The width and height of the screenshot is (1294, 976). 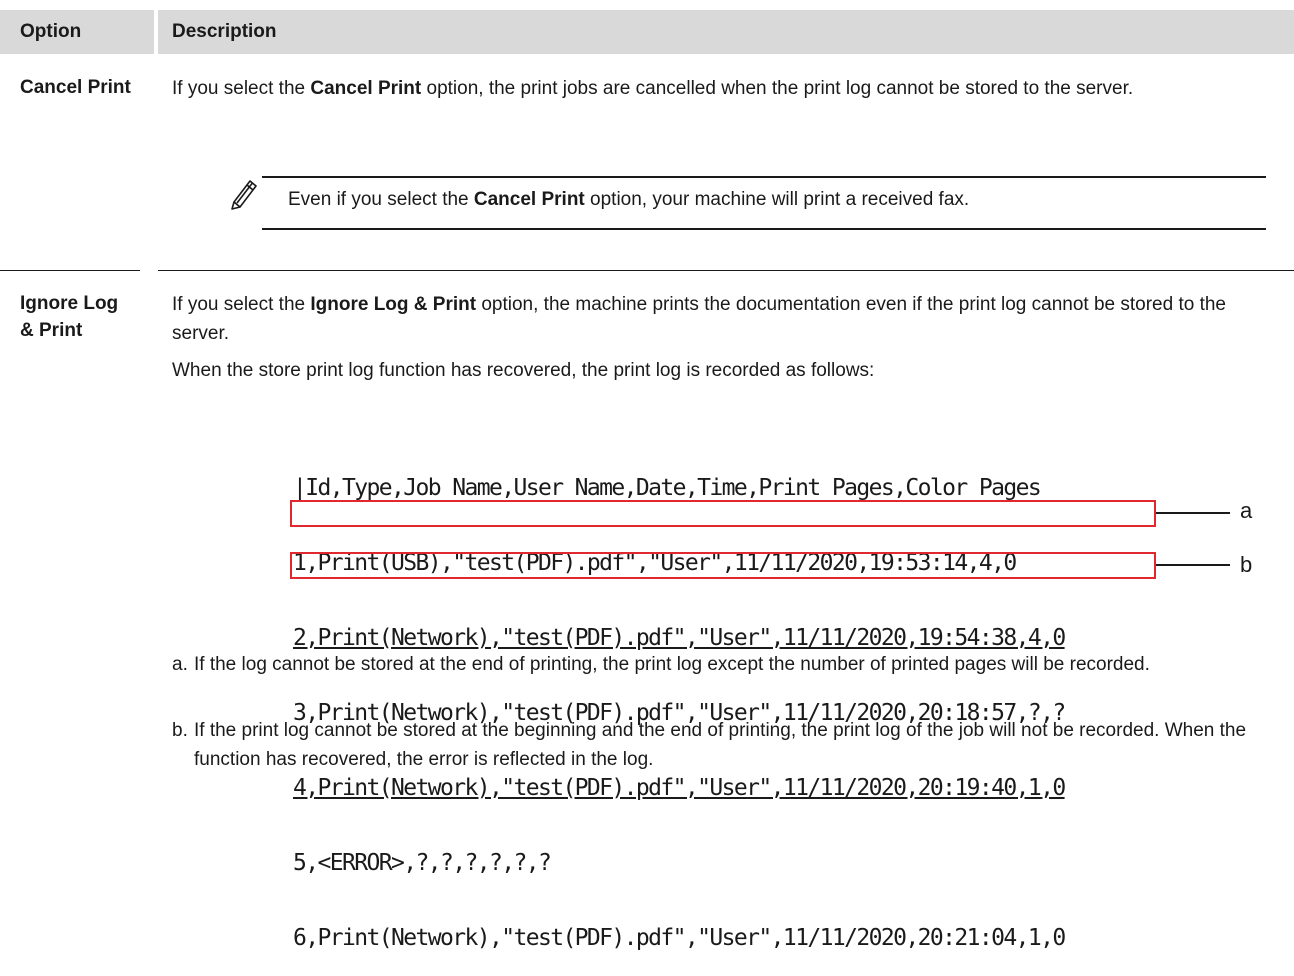 What do you see at coordinates (723, 565) in the screenshot?
I see `highlight-box-b` at bounding box center [723, 565].